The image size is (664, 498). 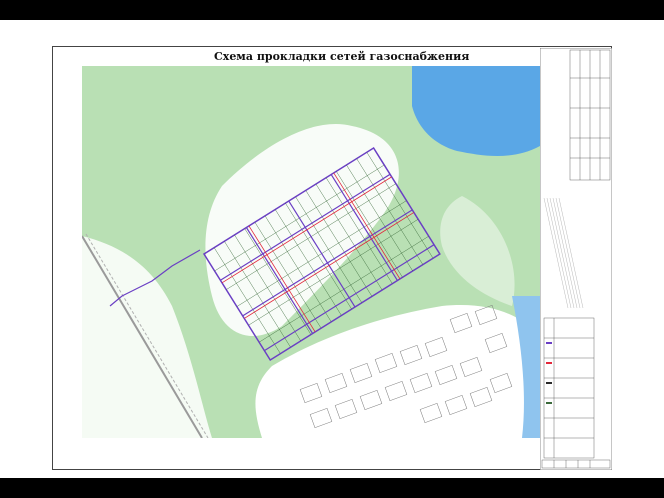 I want to click on bottom-black-bar, so click(x=332, y=488).